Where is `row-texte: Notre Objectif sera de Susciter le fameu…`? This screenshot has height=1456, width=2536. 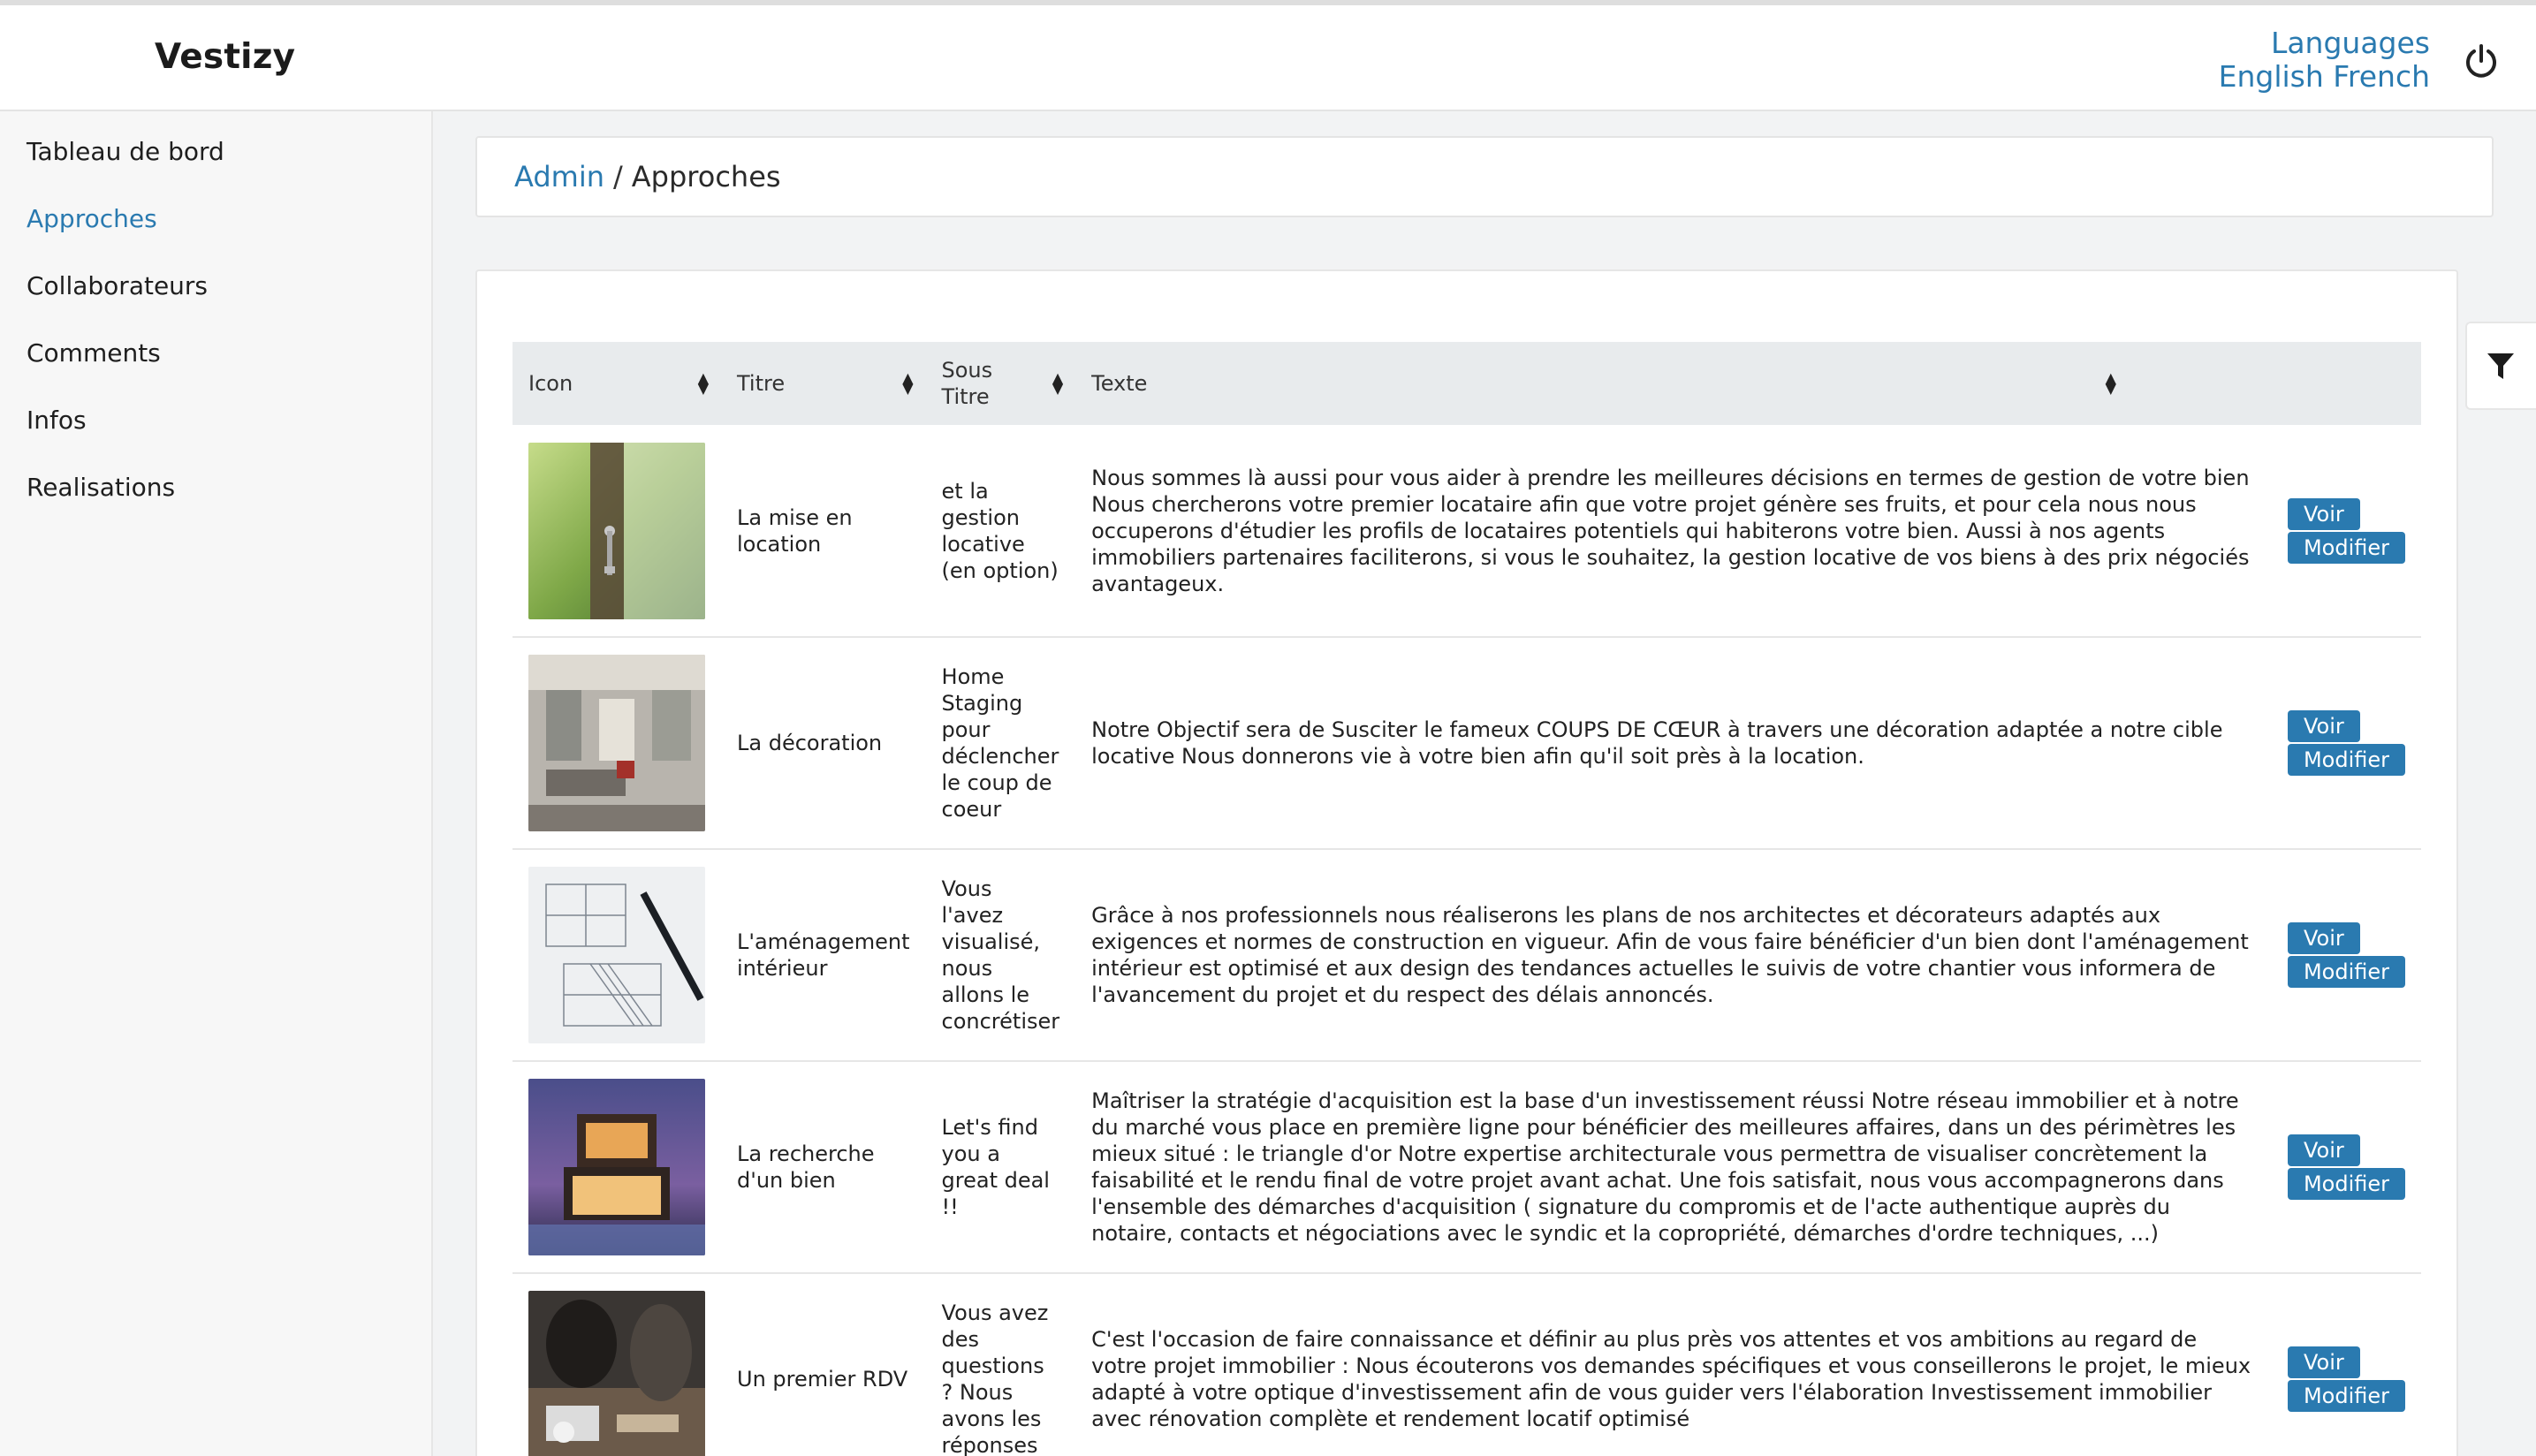 row-texte: Notre Objectif sera de Susciter le fameu… is located at coordinates (1673, 743).